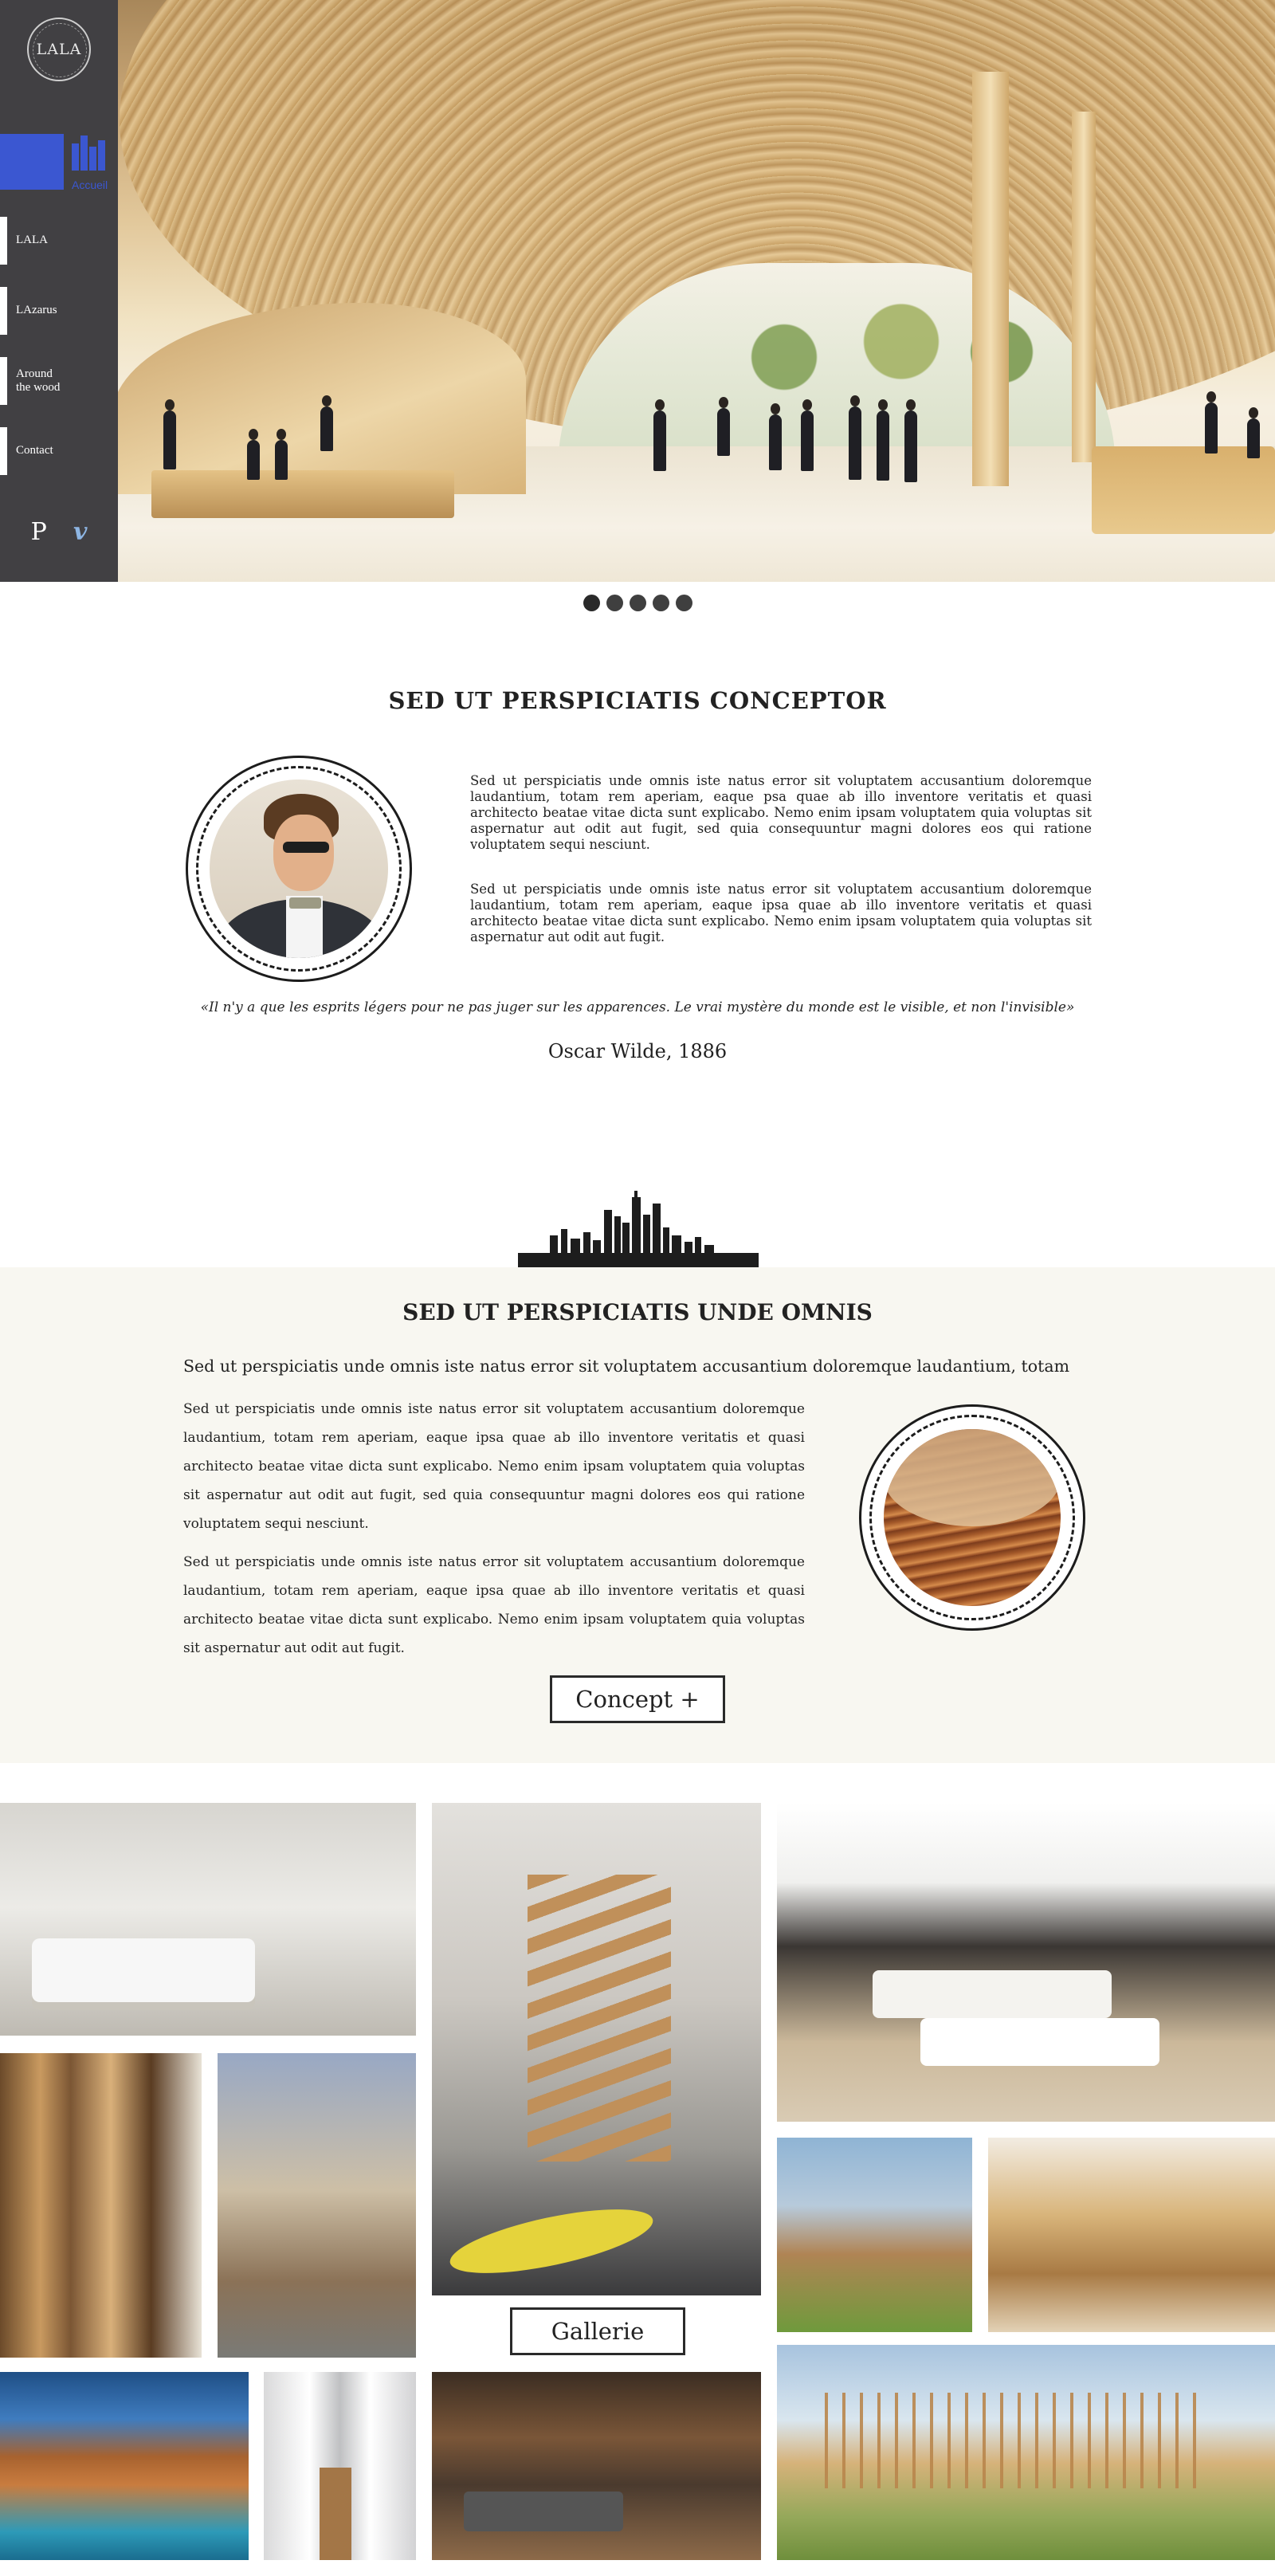 The width and height of the screenshot is (1275, 2576). I want to click on sidebar-item-label: LALA, so click(32, 240).